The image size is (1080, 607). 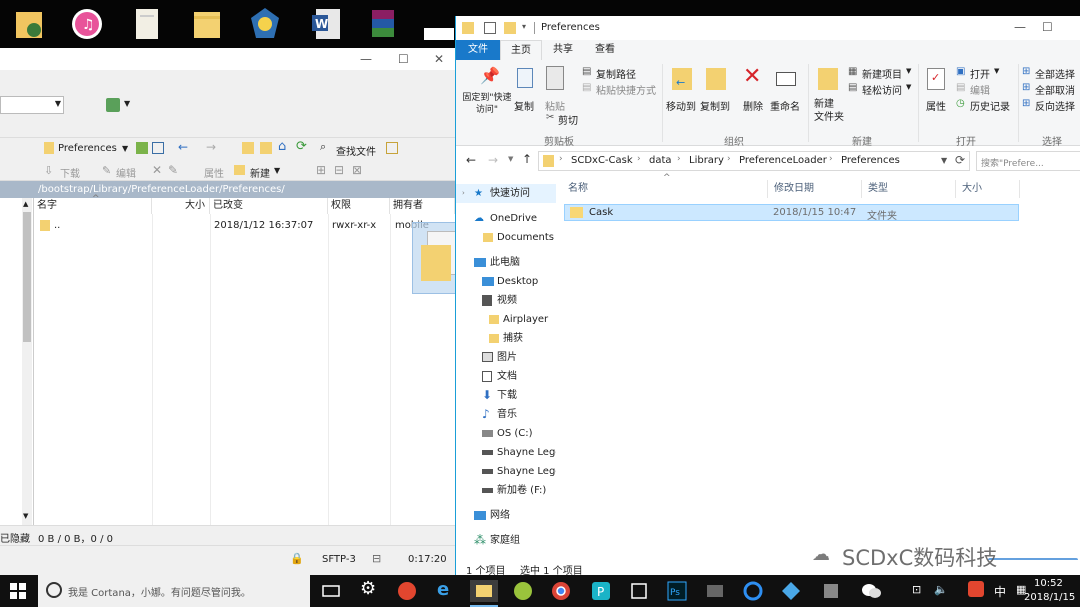 What do you see at coordinates (321, 170) in the screenshot?
I see `plus-icon: ⊞` at bounding box center [321, 170].